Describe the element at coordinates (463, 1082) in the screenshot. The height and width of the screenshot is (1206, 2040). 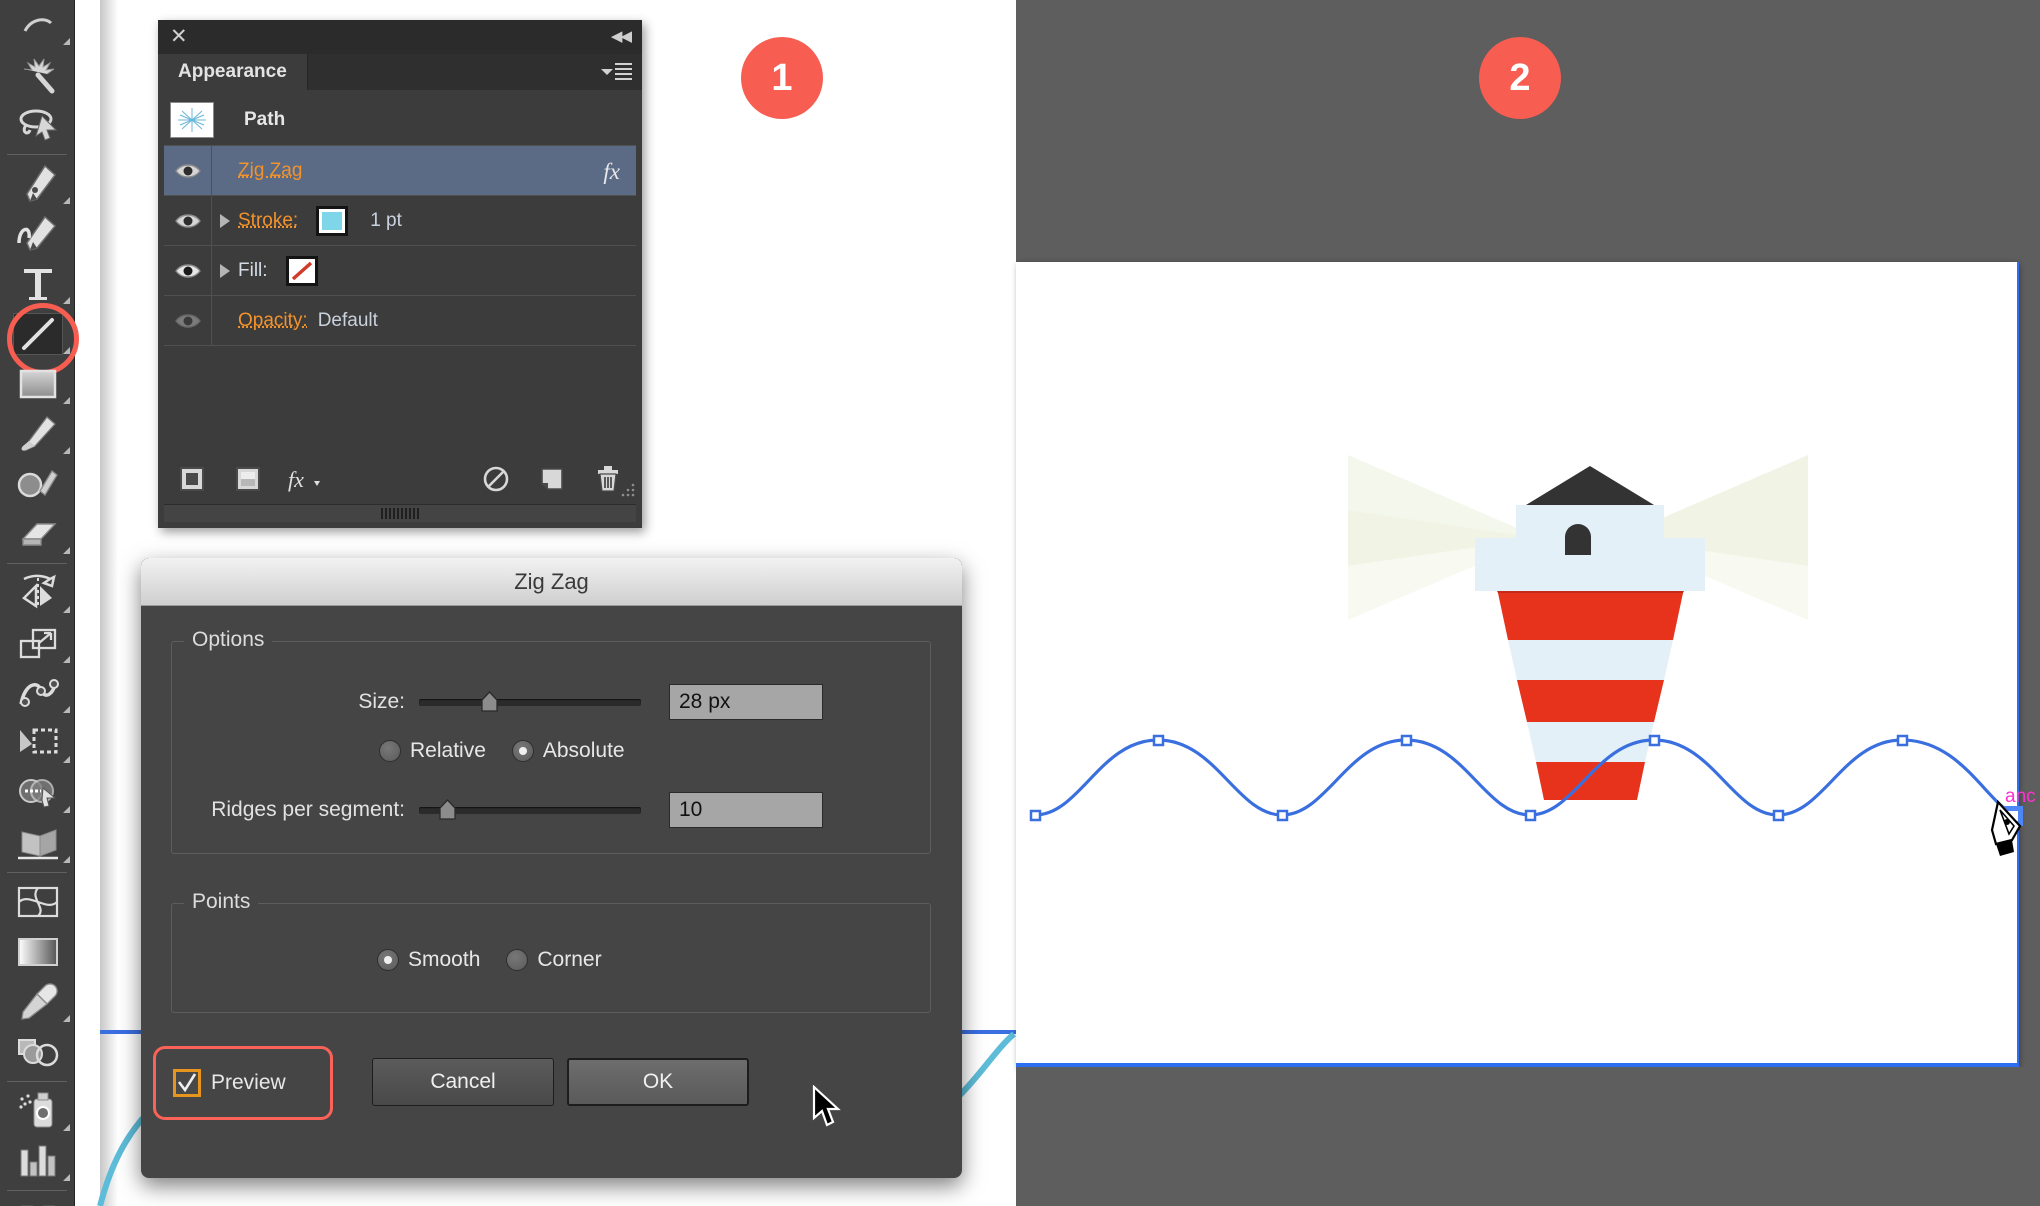
I see `cancel-button: Cancel` at that location.